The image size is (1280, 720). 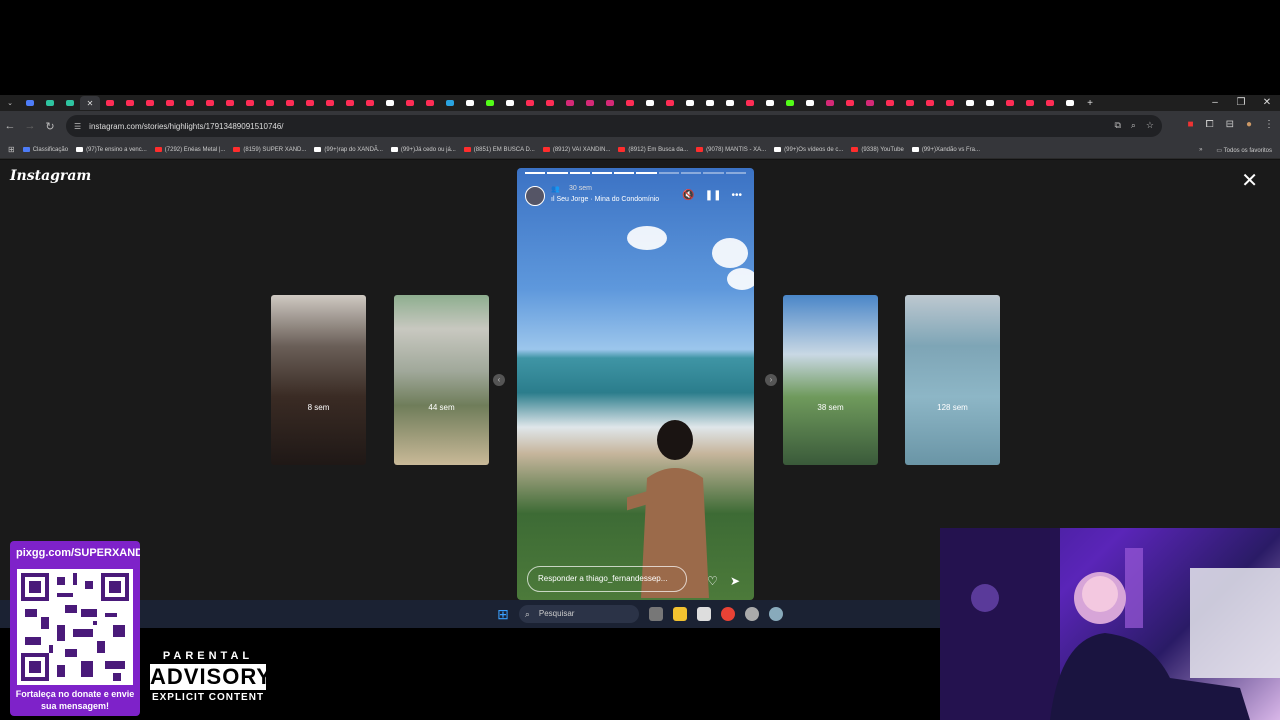 What do you see at coordinates (1210, 124) in the screenshot?
I see `extensions-puzzle-icon: ⧠` at bounding box center [1210, 124].